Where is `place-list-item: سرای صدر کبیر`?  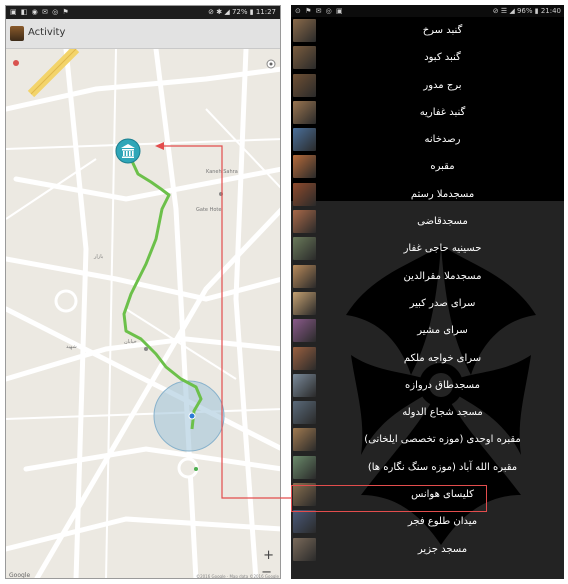 place-list-item: سرای صدر کبیر is located at coordinates (427, 303).